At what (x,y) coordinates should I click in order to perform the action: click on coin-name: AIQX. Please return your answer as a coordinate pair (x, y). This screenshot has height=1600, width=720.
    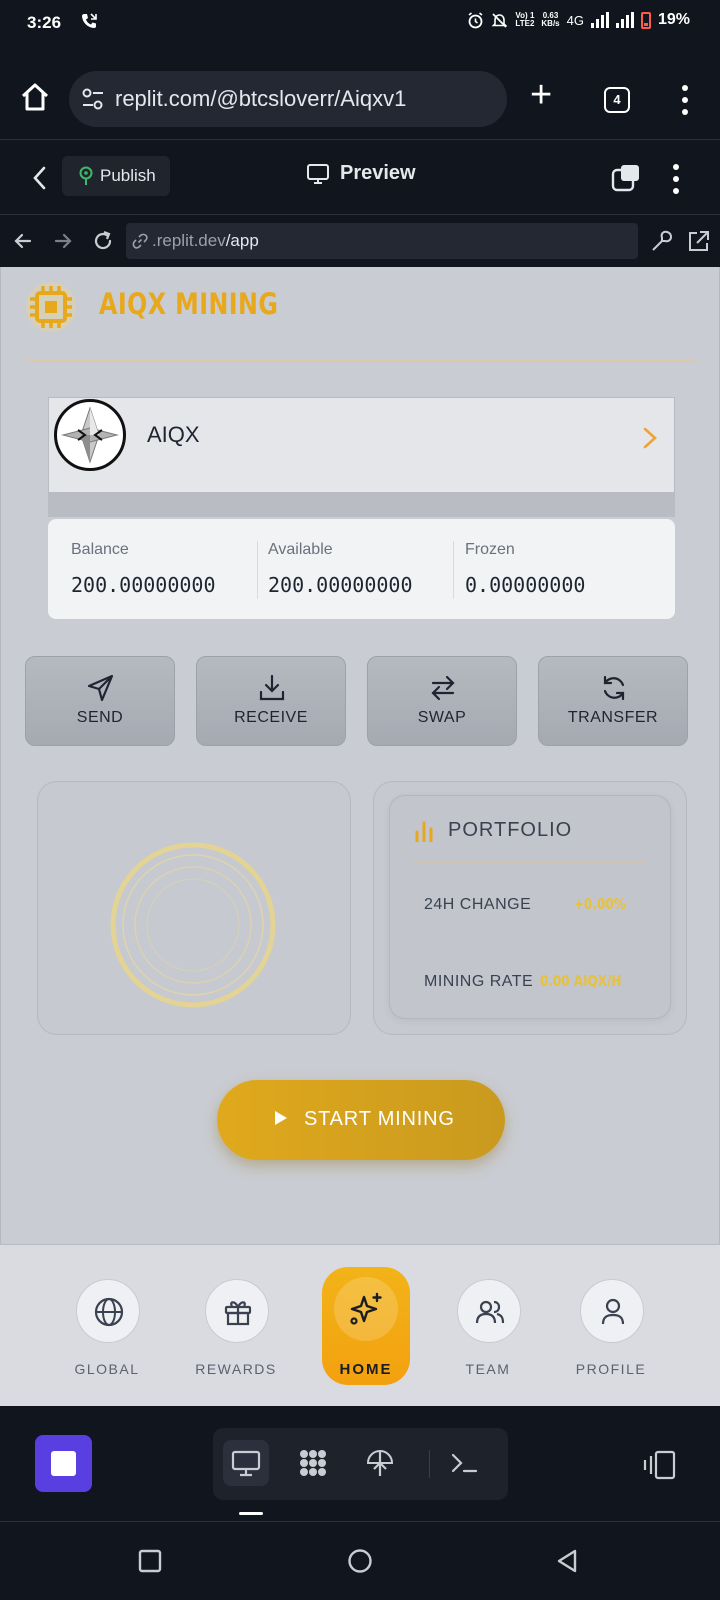
    Looking at the image, I should click on (173, 434).